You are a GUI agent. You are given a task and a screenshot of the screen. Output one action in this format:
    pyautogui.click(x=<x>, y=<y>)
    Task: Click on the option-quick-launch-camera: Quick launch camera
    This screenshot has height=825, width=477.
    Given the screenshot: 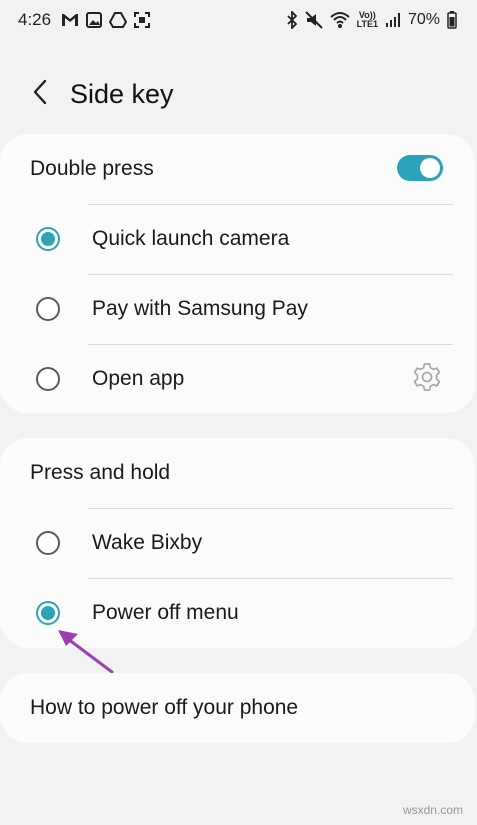 What is the action you would take?
    pyautogui.click(x=237, y=239)
    